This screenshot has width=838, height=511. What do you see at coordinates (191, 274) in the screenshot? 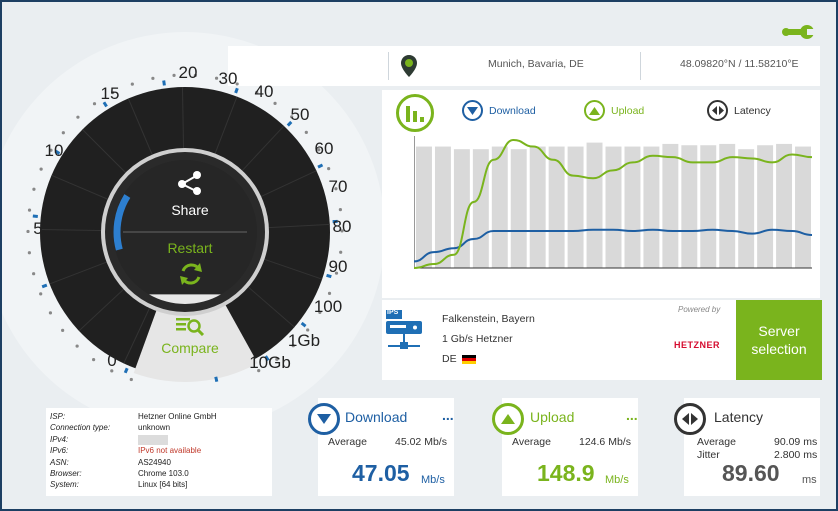
I see `refresh-icon` at bounding box center [191, 274].